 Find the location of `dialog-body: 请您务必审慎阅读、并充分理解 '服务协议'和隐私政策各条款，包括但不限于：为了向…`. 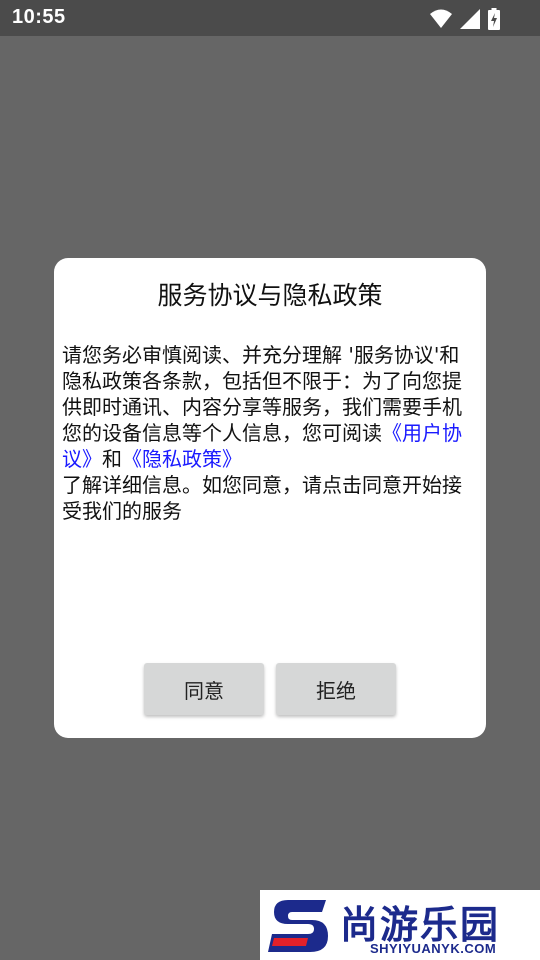

dialog-body: 请您务必审慎阅读、并充分理解 '服务协议'和隐私政策各条款，包括但不限于：为了向… is located at coordinates (268, 433).